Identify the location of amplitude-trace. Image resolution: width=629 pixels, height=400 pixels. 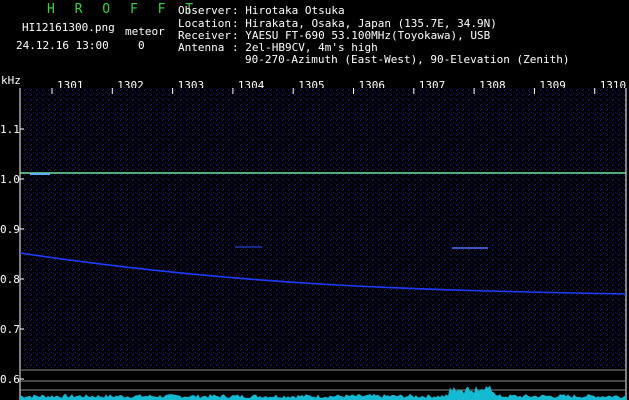
(323, 392).